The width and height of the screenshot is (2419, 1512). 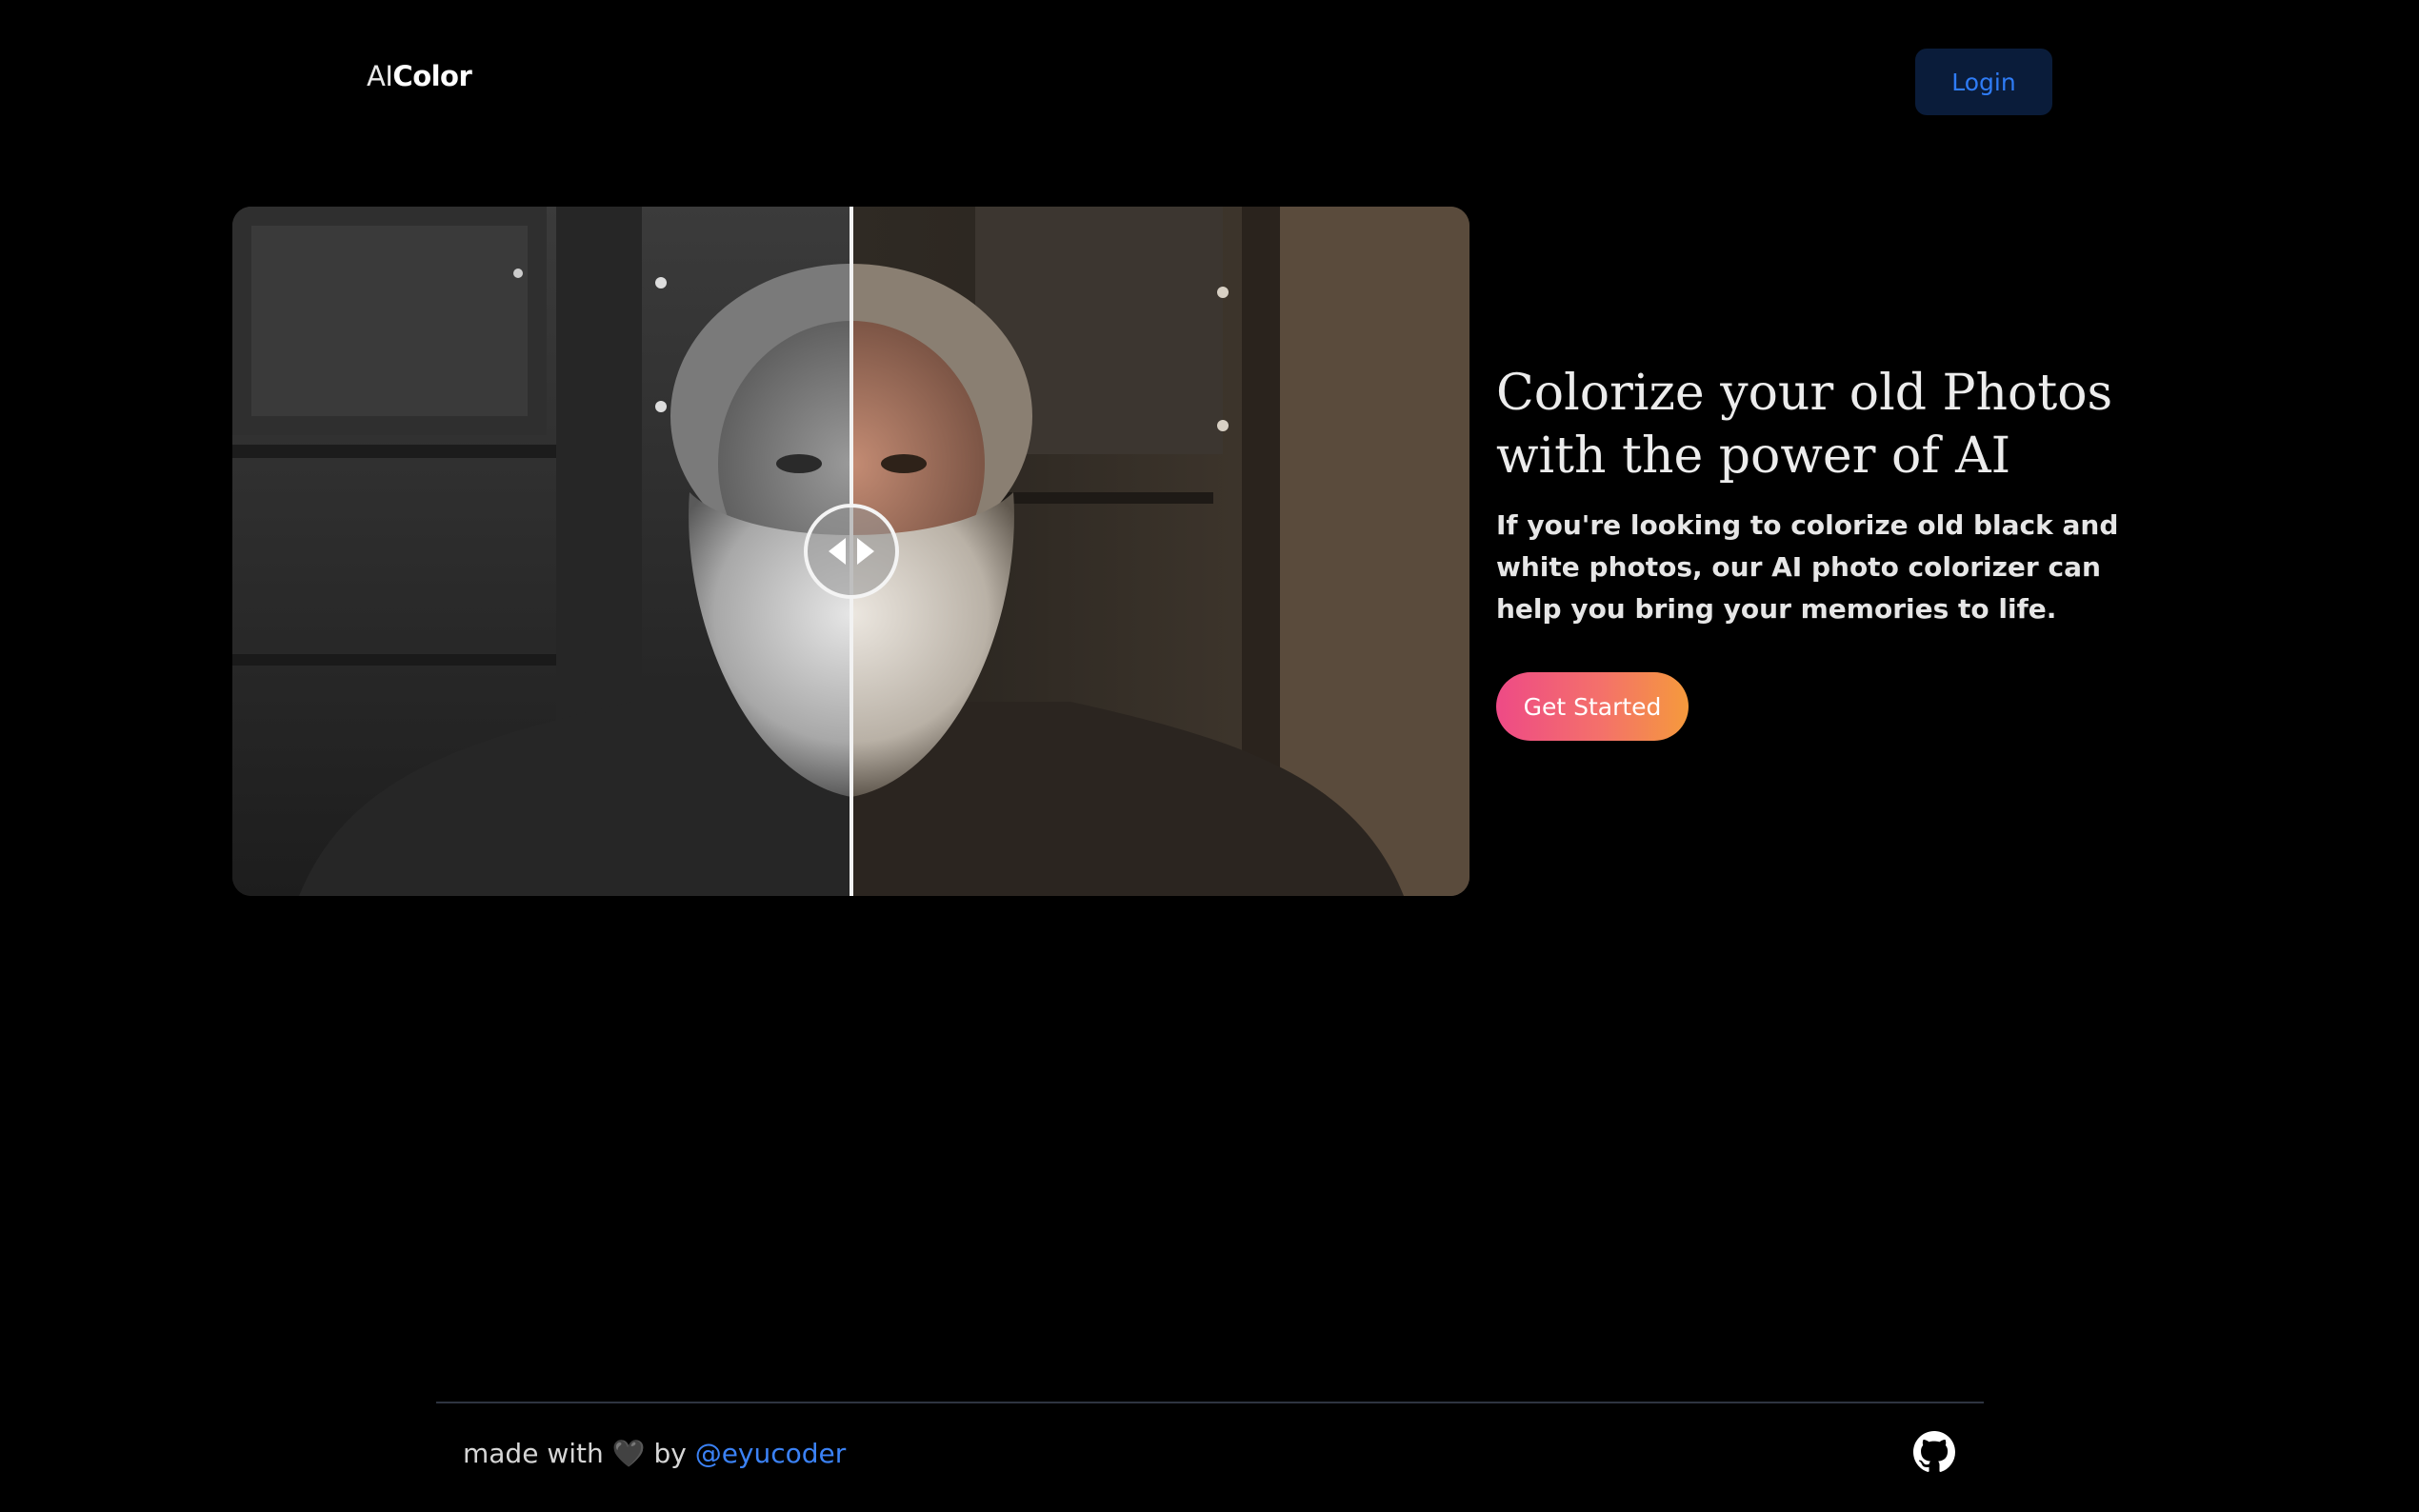 I want to click on footer-made-with: made with, so click(x=533, y=1453).